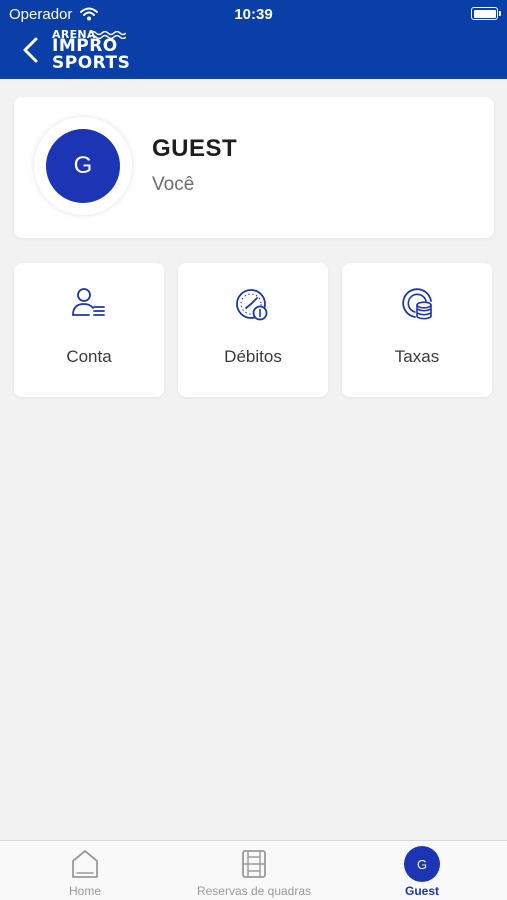 The height and width of the screenshot is (900, 507). I want to click on arena-impro-sports-logo: ARENA IMPRO SPORTS, so click(91, 52).